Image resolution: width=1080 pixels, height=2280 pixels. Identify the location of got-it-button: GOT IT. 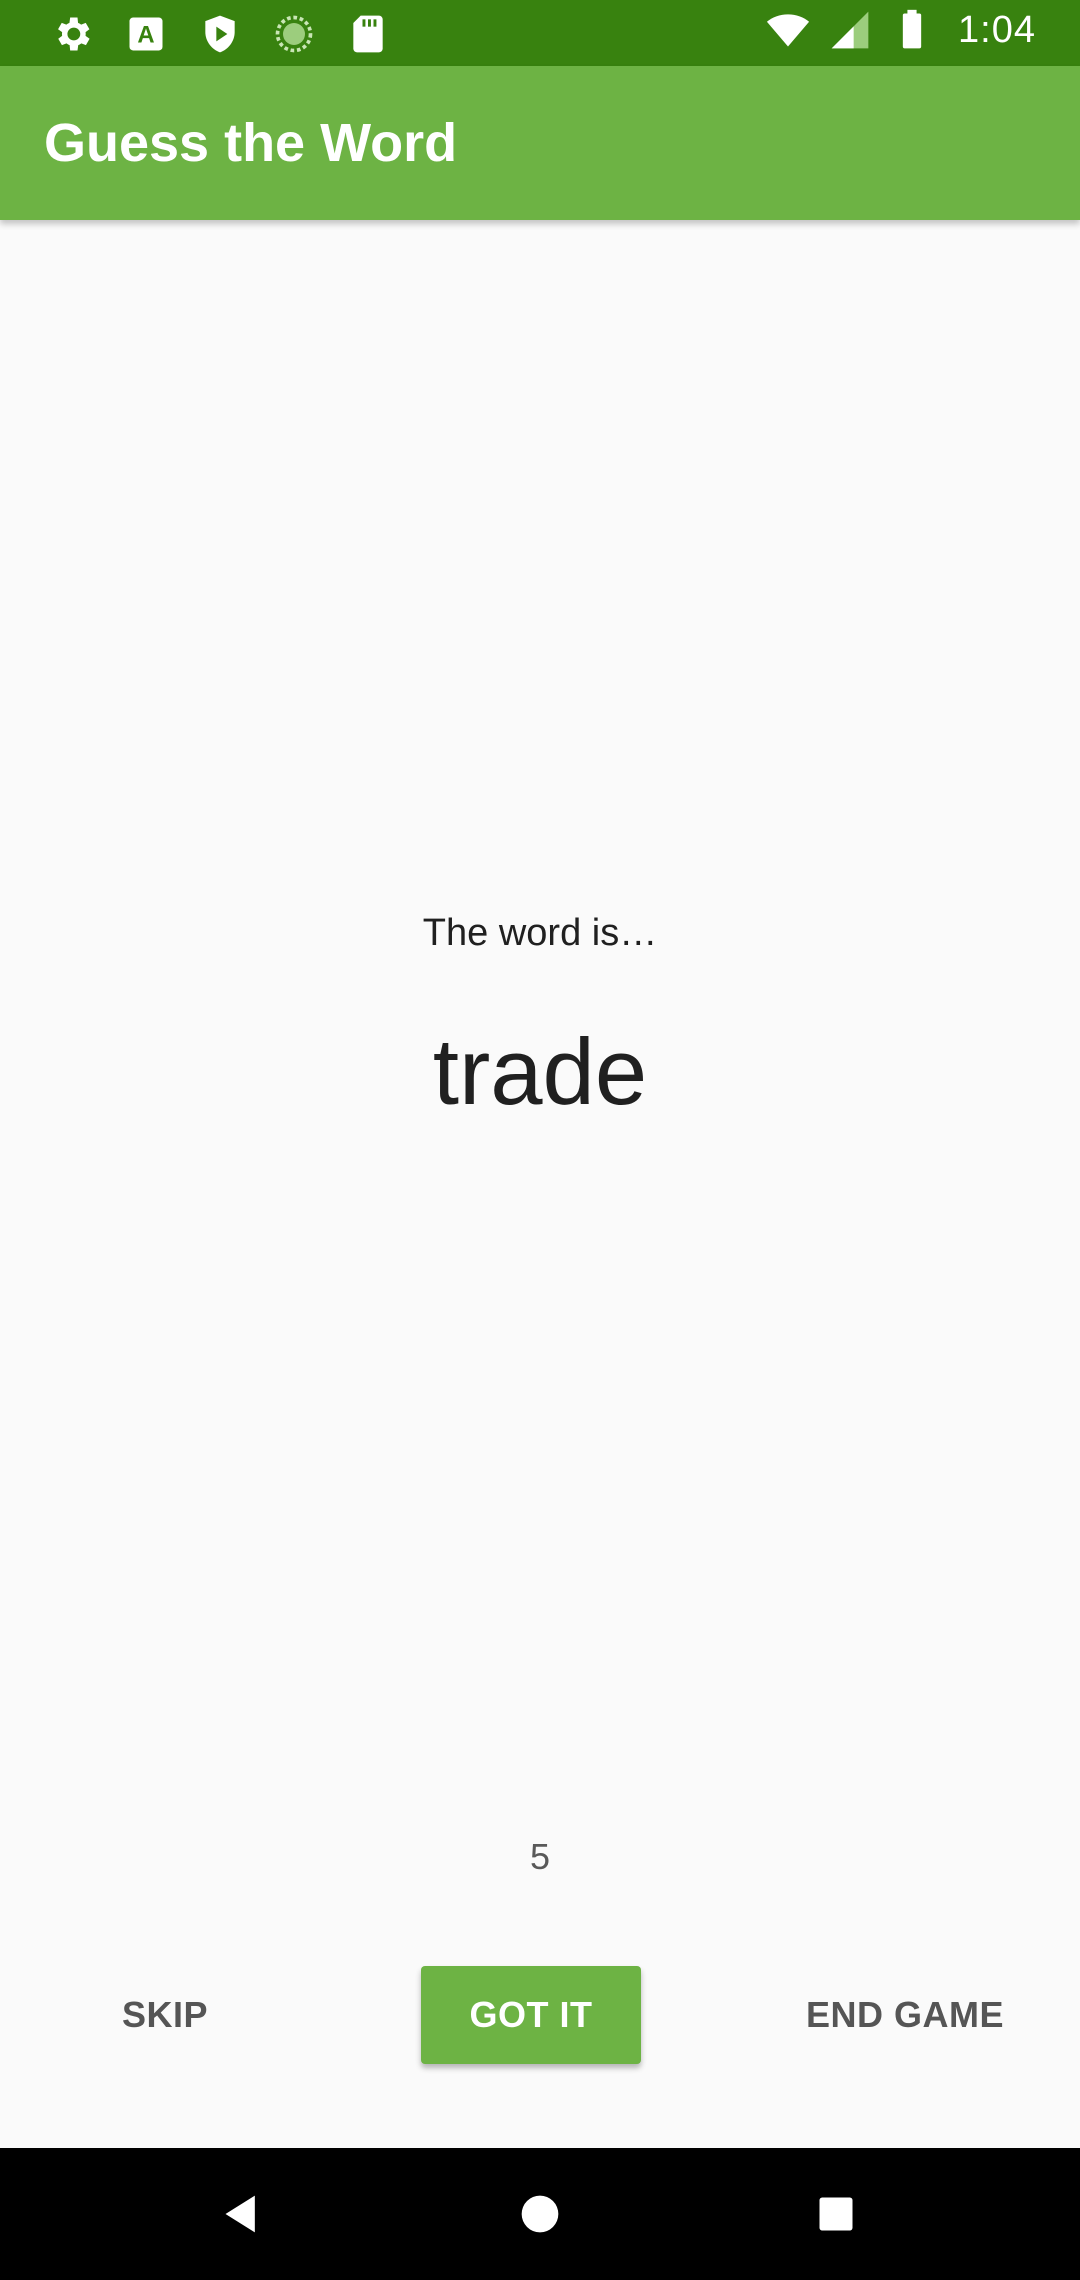
(531, 2015).